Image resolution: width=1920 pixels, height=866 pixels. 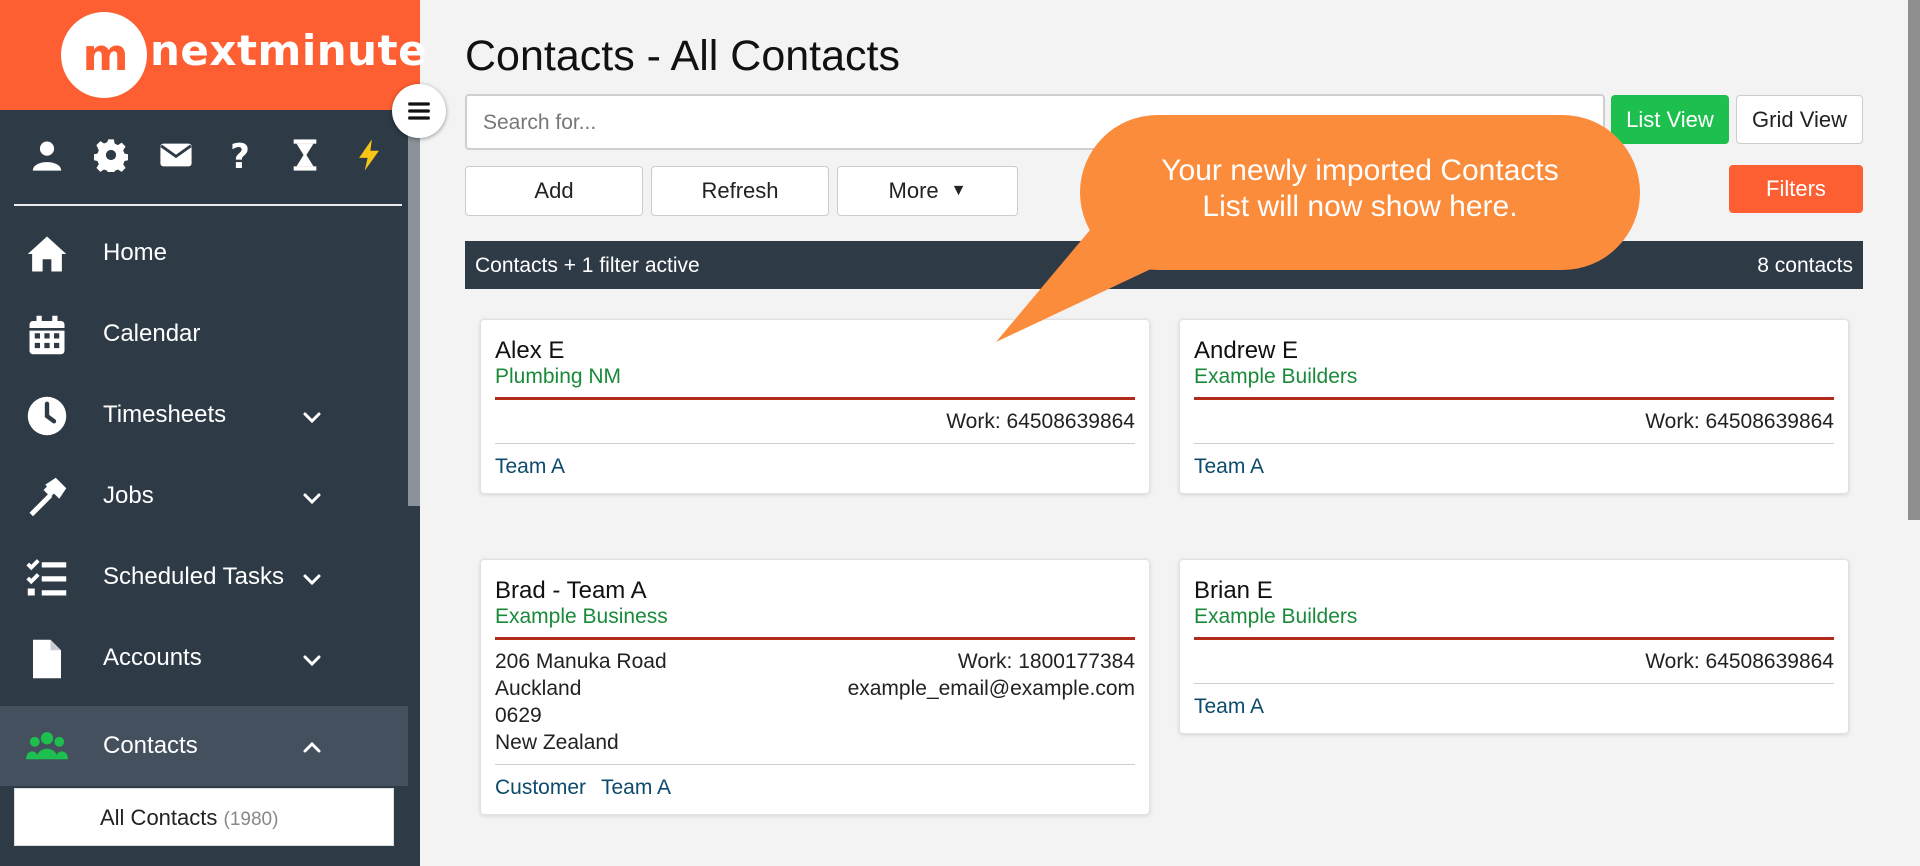 What do you see at coordinates (204, 496) in the screenshot?
I see `sidebar-item-jobs: Jobs` at bounding box center [204, 496].